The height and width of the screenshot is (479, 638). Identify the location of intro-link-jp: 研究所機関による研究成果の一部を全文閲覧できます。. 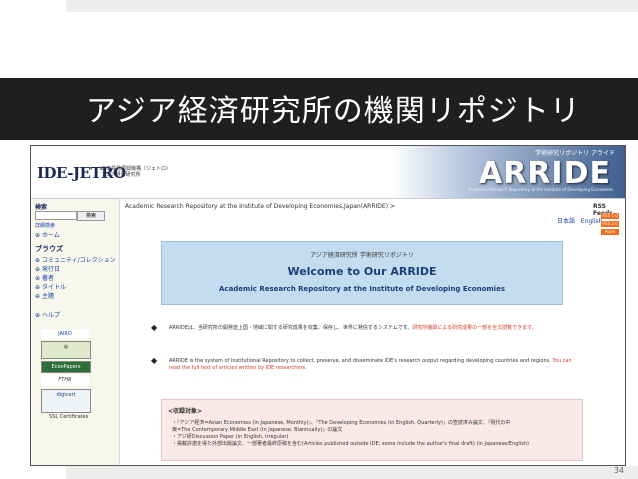
(474, 328).